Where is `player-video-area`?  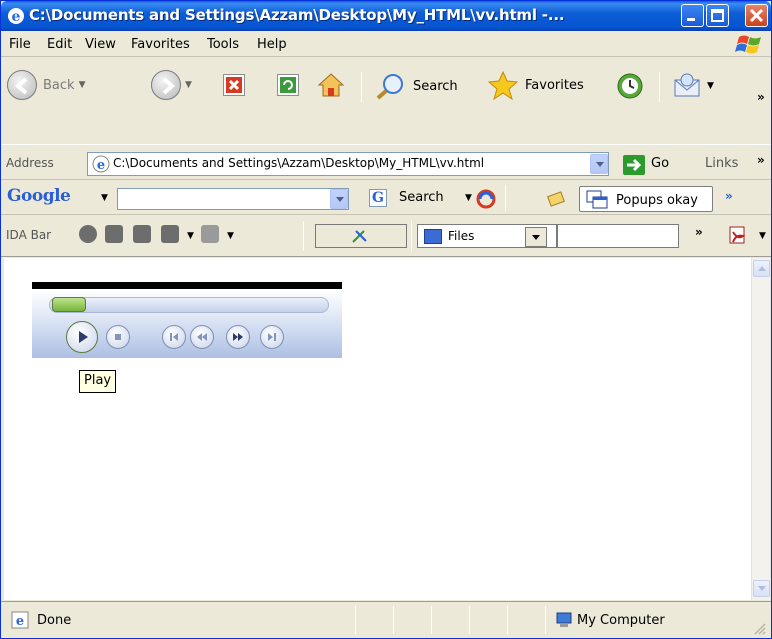
player-video-area is located at coordinates (187, 285).